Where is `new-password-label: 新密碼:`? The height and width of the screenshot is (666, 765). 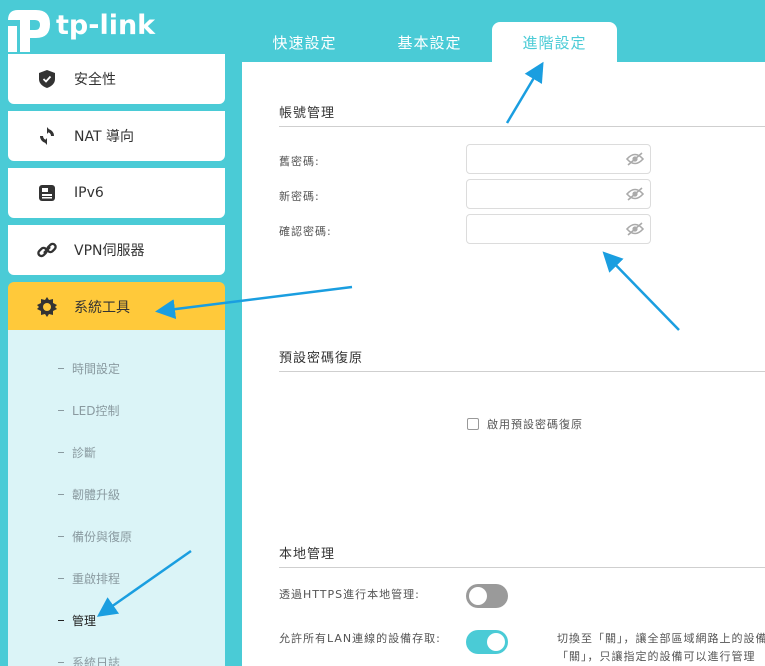
new-password-label: 新密碼: is located at coordinates (299, 196).